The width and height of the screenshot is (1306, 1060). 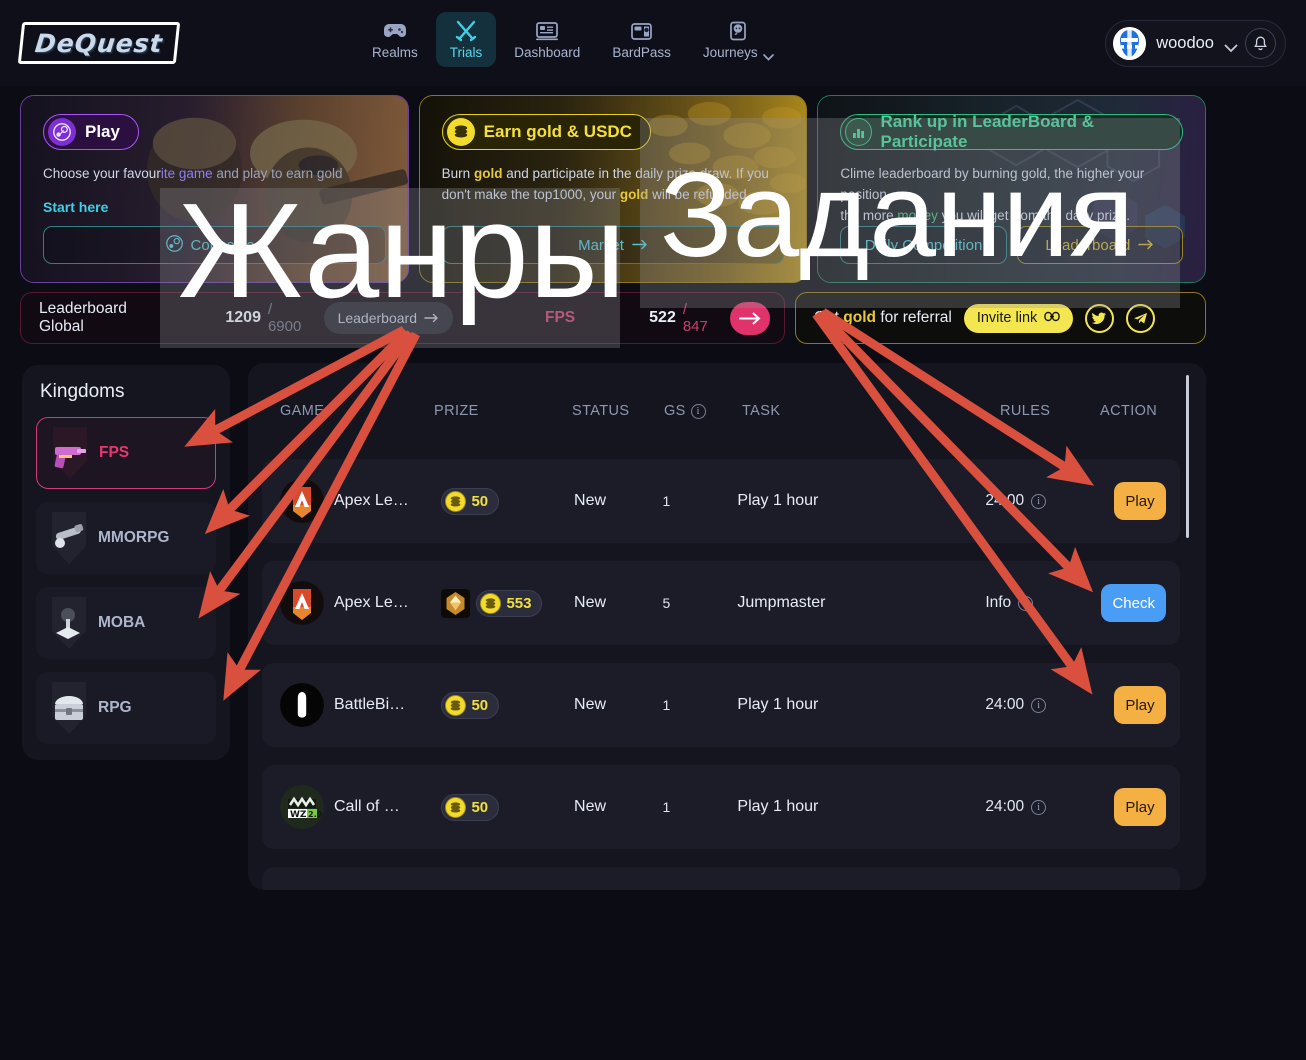 I want to click on username-label: woodoo, so click(x=1185, y=43).